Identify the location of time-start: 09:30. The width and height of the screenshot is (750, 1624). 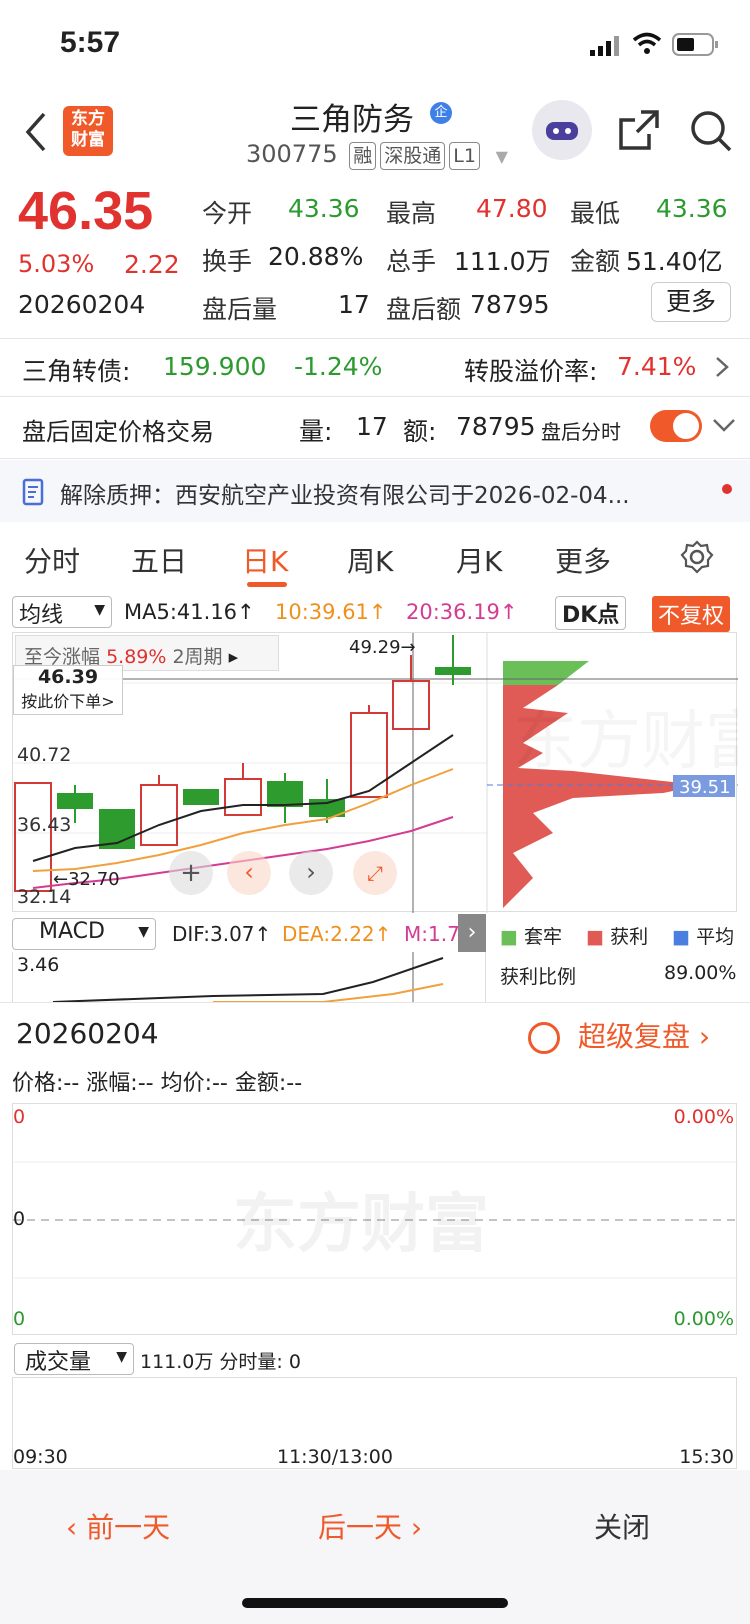
(40, 1457).